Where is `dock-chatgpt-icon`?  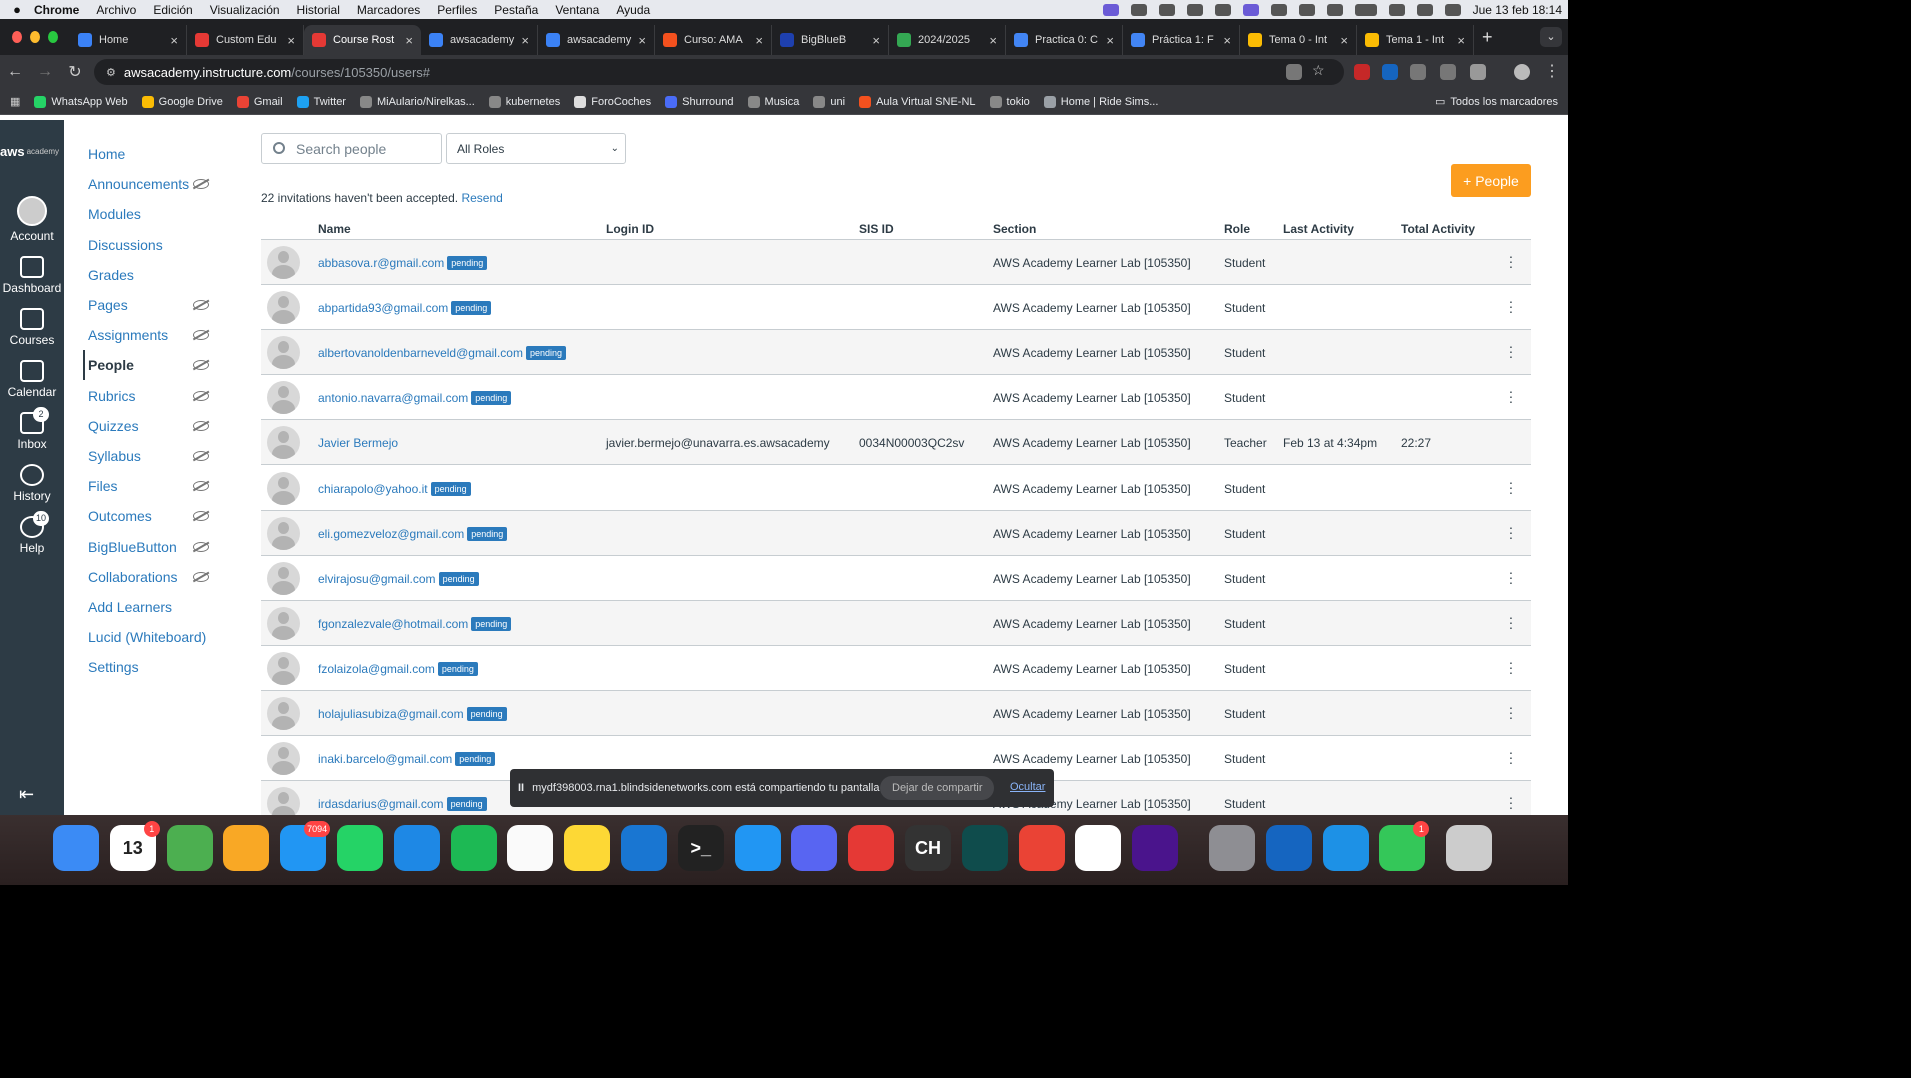 dock-chatgpt-icon is located at coordinates (1098, 848).